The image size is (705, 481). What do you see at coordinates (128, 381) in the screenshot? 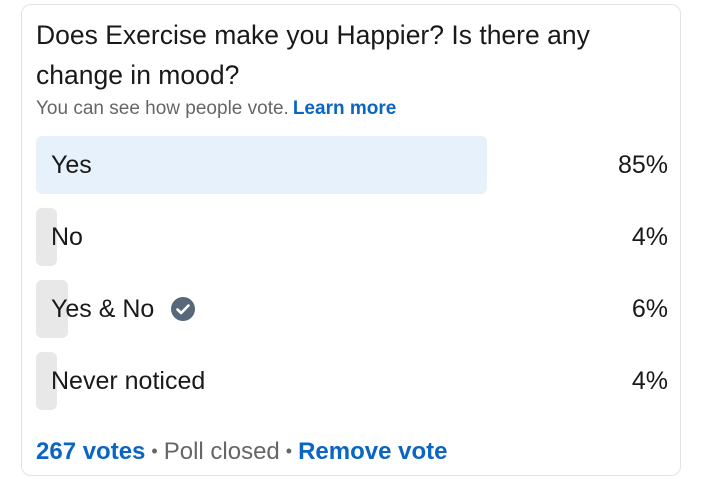
I see `poll-option-label: Never noticed` at bounding box center [128, 381].